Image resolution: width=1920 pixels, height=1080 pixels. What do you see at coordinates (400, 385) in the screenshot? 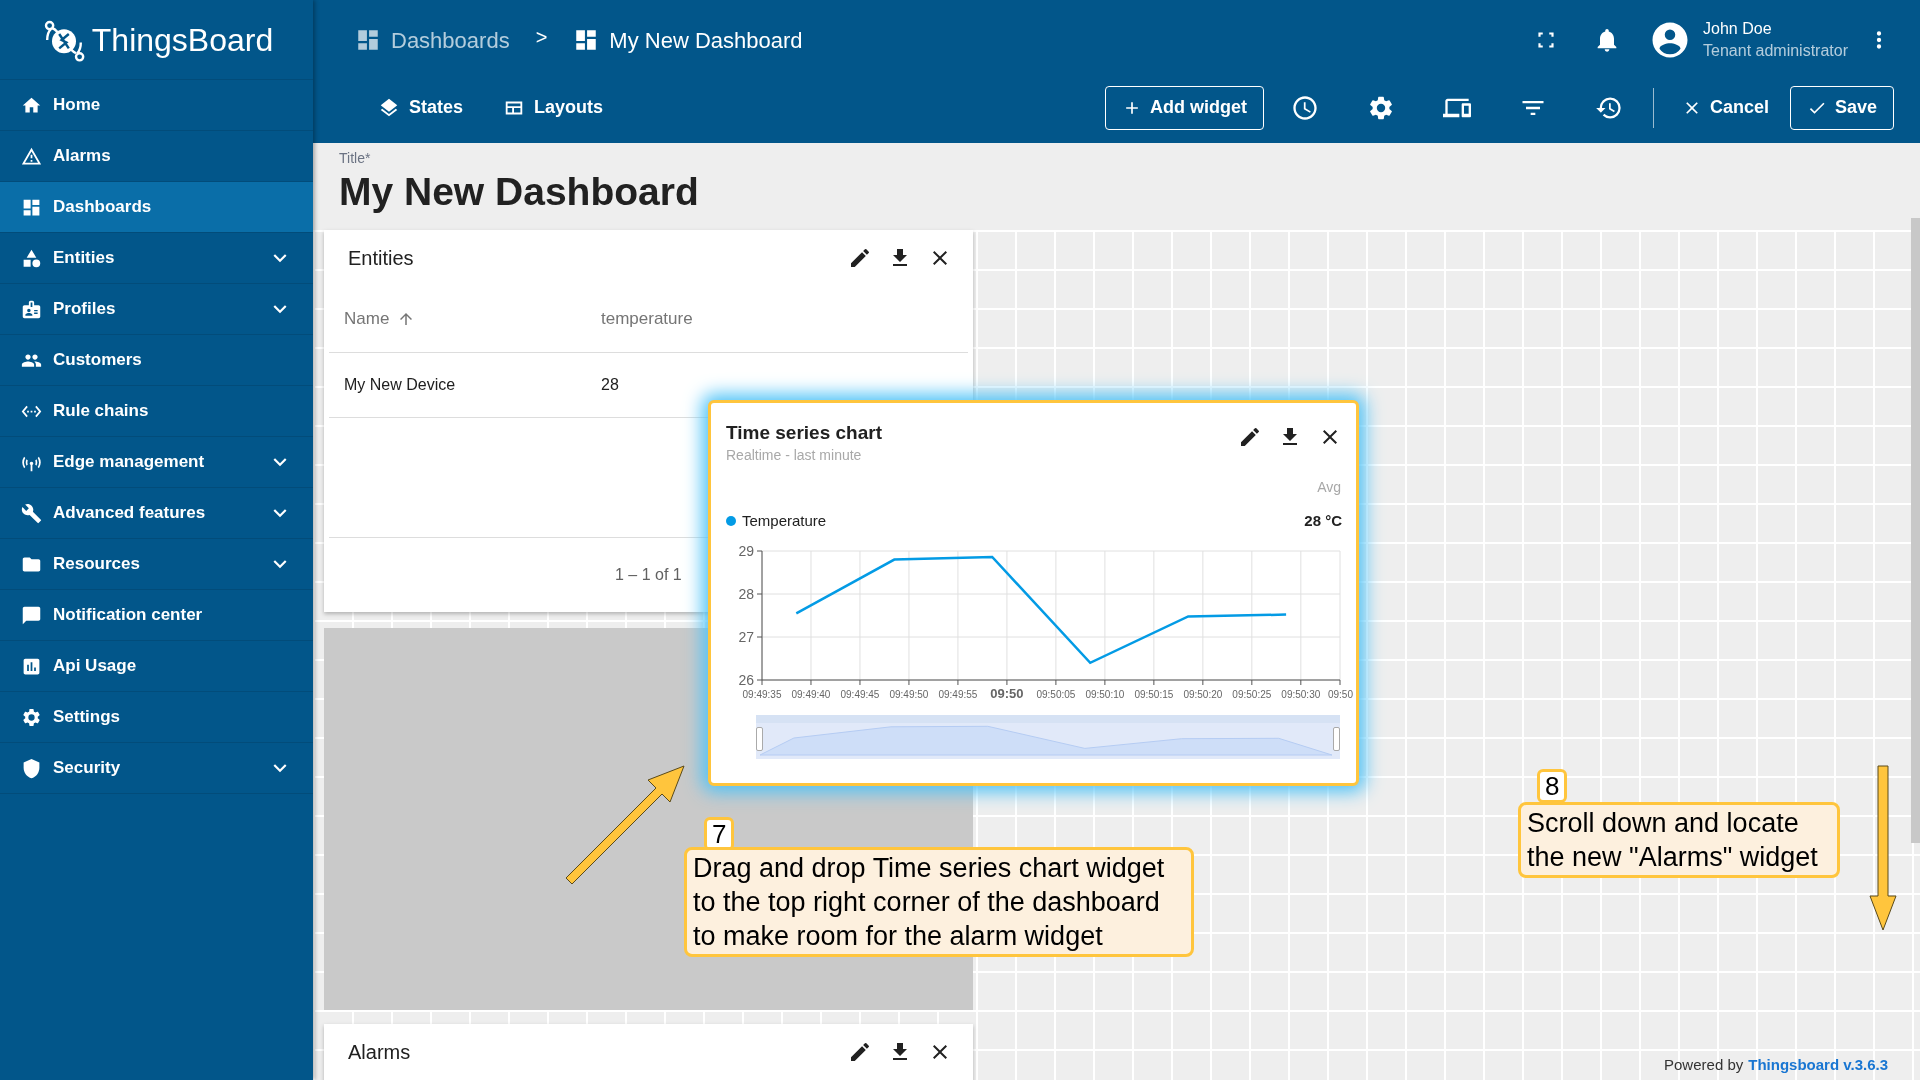
I see `table-cell-text: My New Device` at bounding box center [400, 385].